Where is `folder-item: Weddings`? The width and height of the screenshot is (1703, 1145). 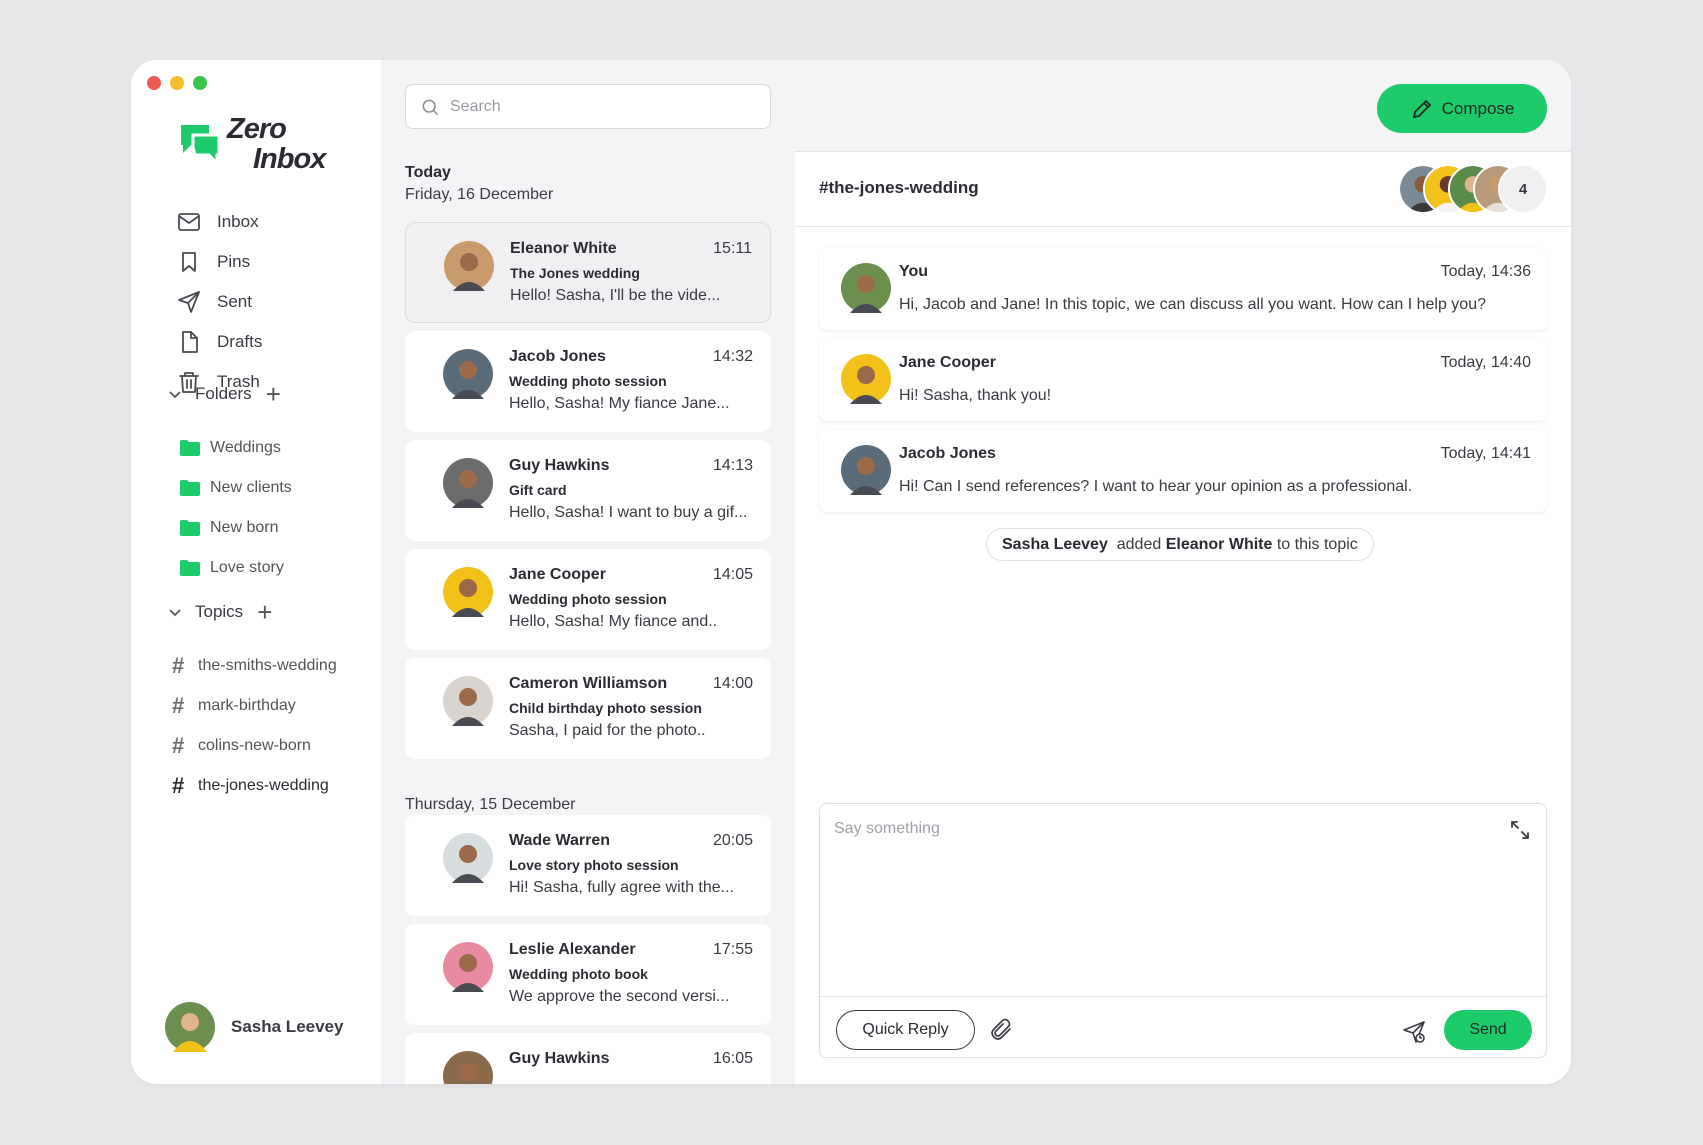 folder-item: Weddings is located at coordinates (236, 448).